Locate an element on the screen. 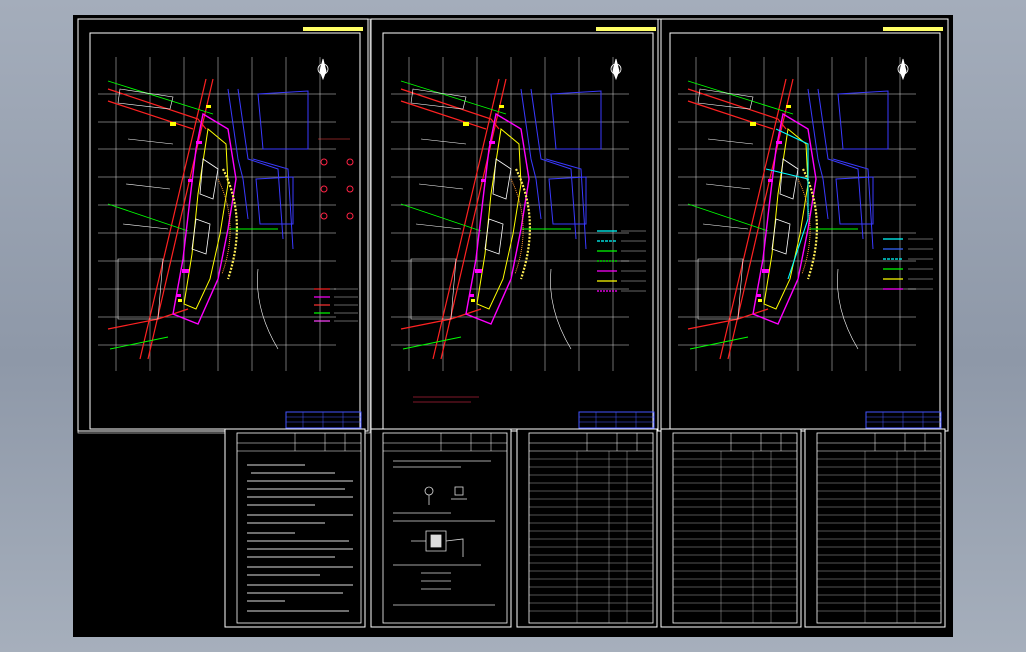 The width and height of the screenshot is (1026, 652). symbol-legend is located at coordinates (336, 179).